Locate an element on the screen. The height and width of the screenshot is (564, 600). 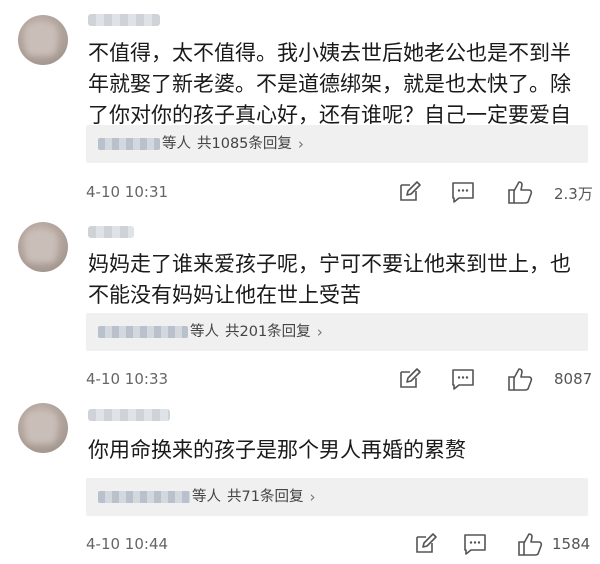
like-count: 2.3万 is located at coordinates (573, 194).